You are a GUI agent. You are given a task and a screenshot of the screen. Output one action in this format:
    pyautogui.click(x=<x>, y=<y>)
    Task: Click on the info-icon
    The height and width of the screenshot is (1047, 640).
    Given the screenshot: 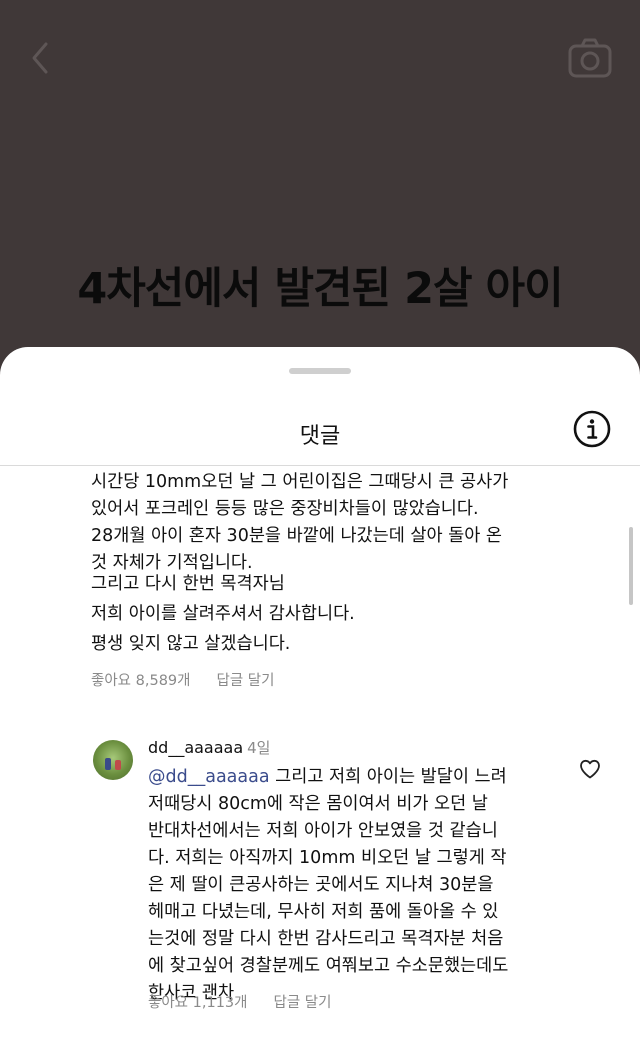 What is the action you would take?
    pyautogui.click(x=592, y=429)
    